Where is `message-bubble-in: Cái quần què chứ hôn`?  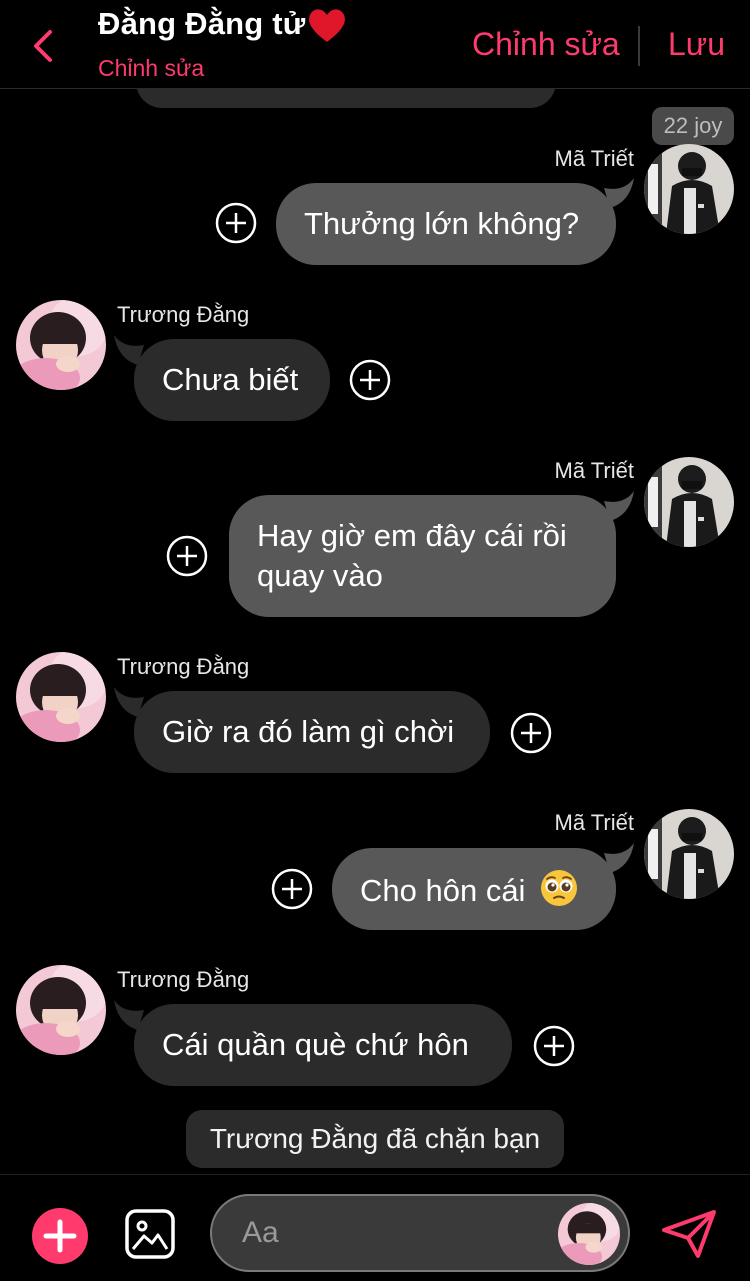 message-bubble-in: Cái quần què chứ hôn is located at coordinates (323, 1045).